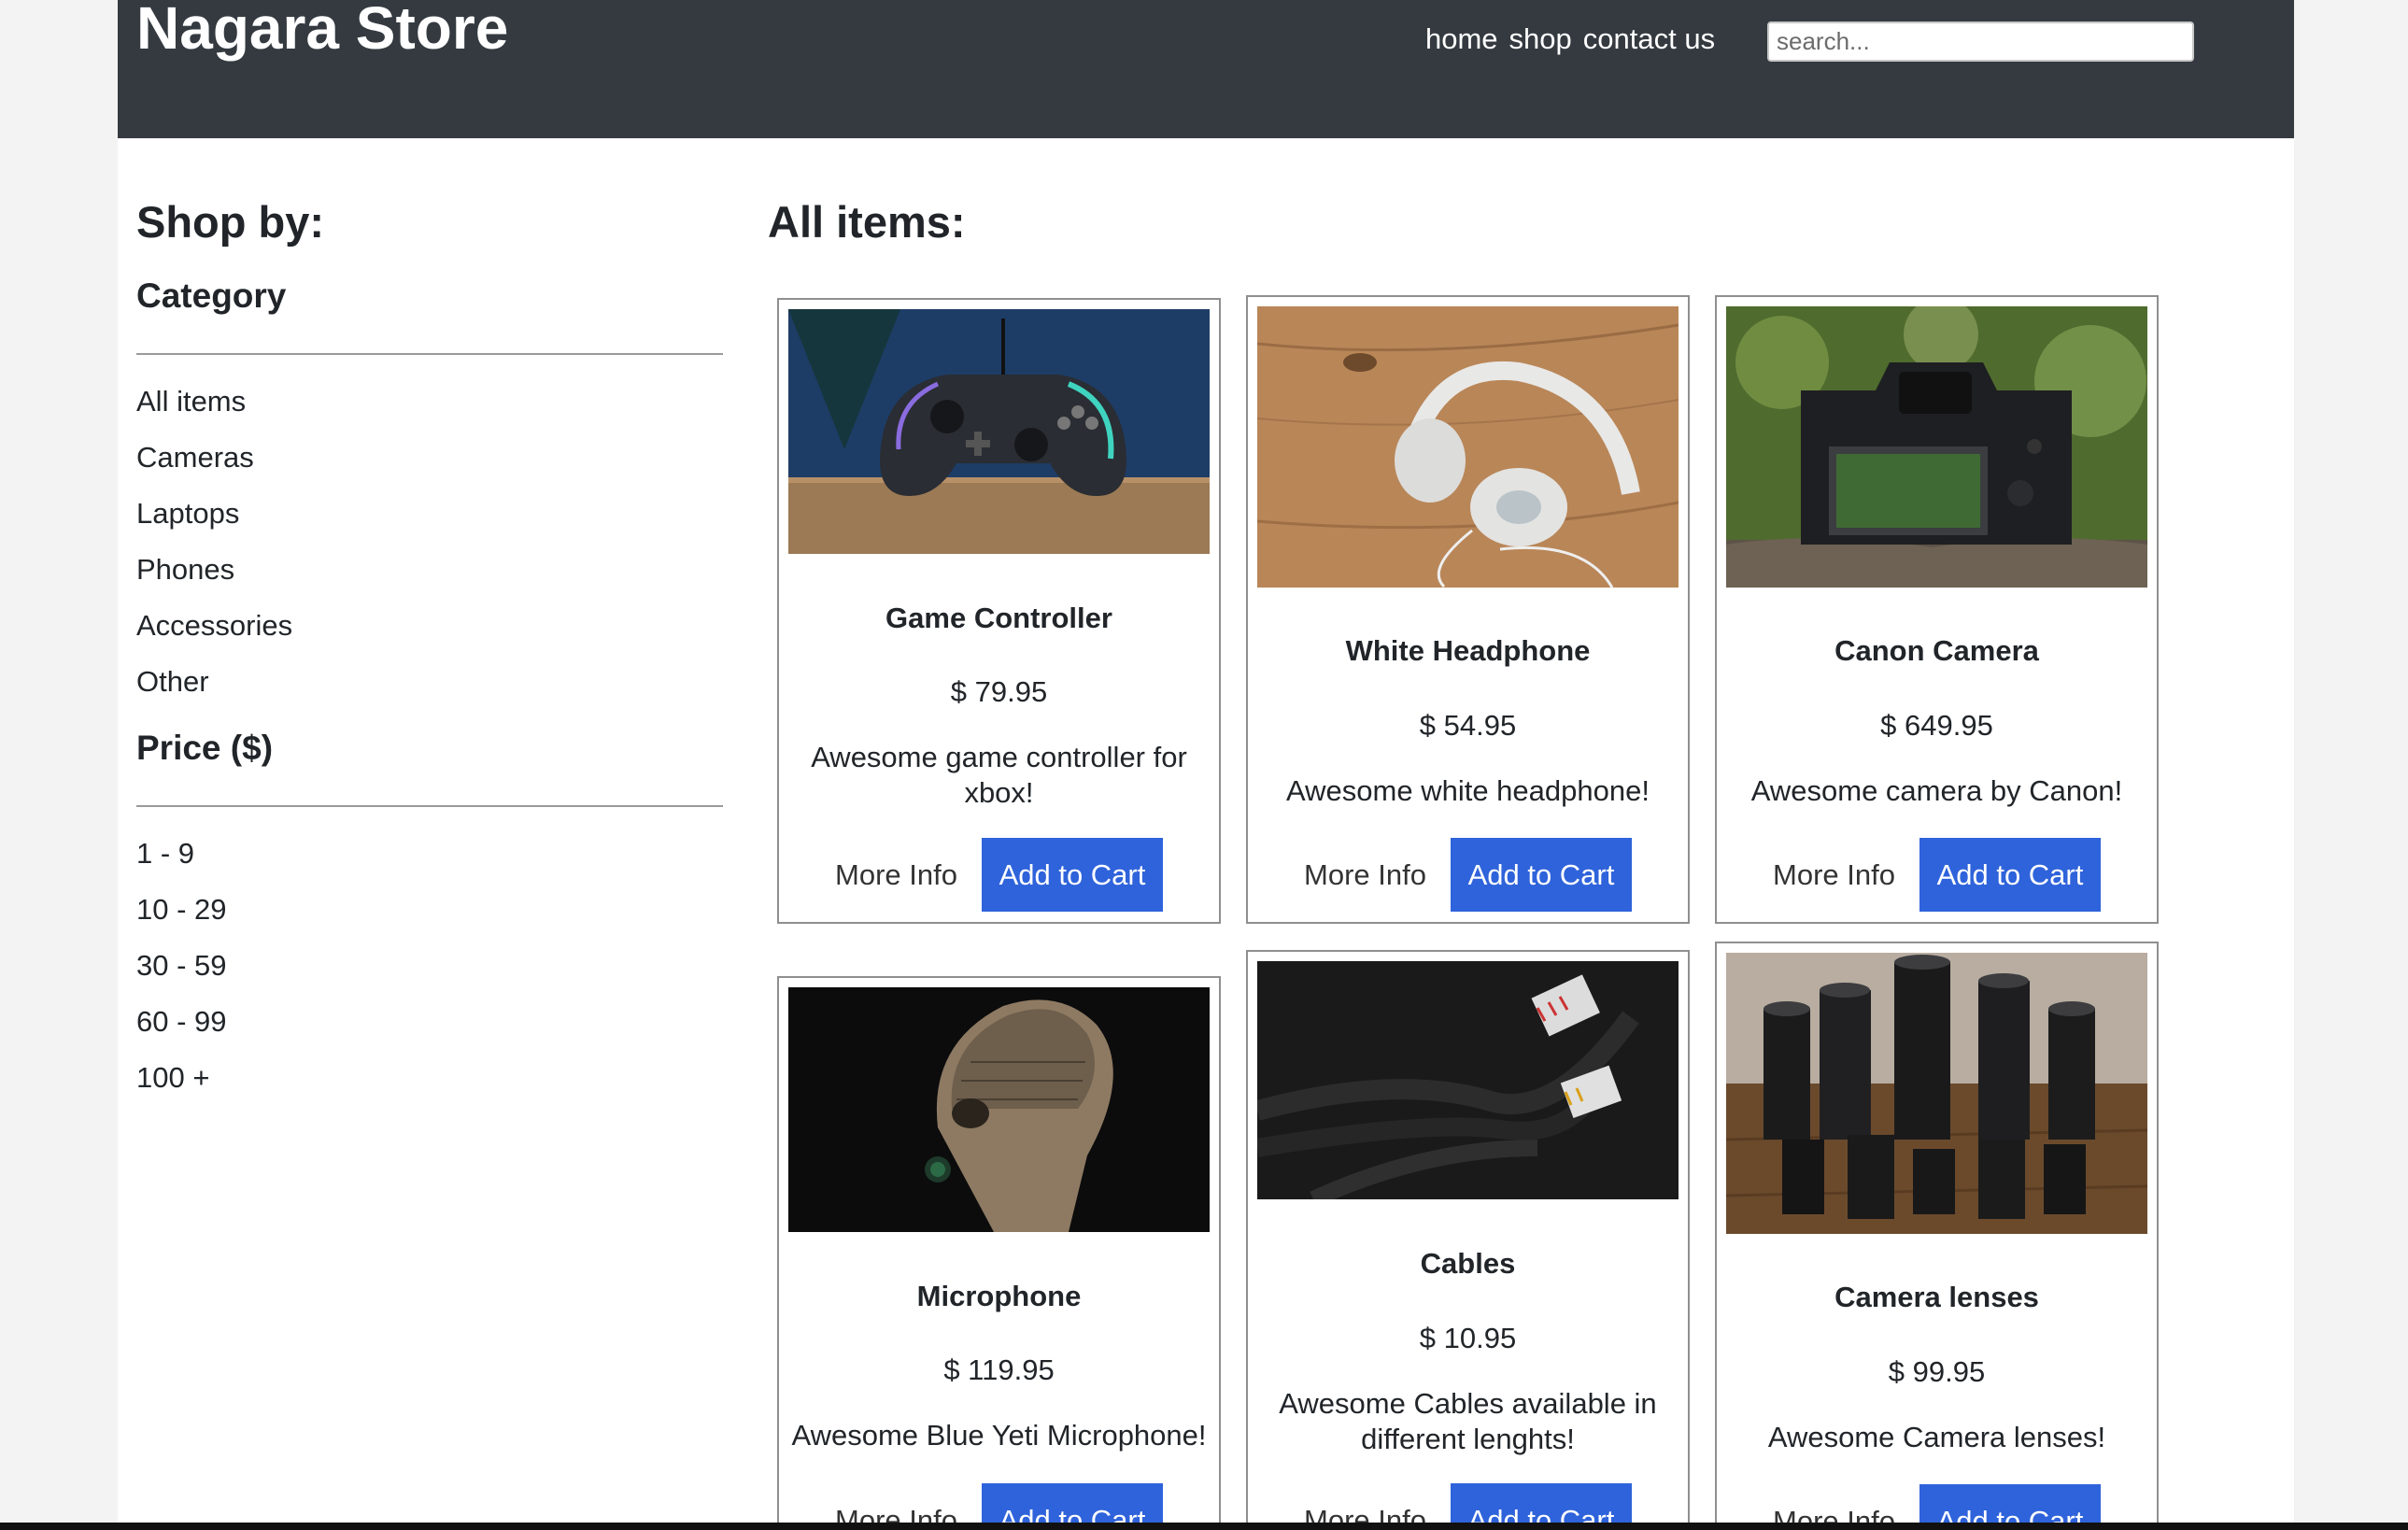 The image size is (2408, 1530). What do you see at coordinates (999, 775) in the screenshot?
I see `product-description: Awesome game controller for xbox!` at bounding box center [999, 775].